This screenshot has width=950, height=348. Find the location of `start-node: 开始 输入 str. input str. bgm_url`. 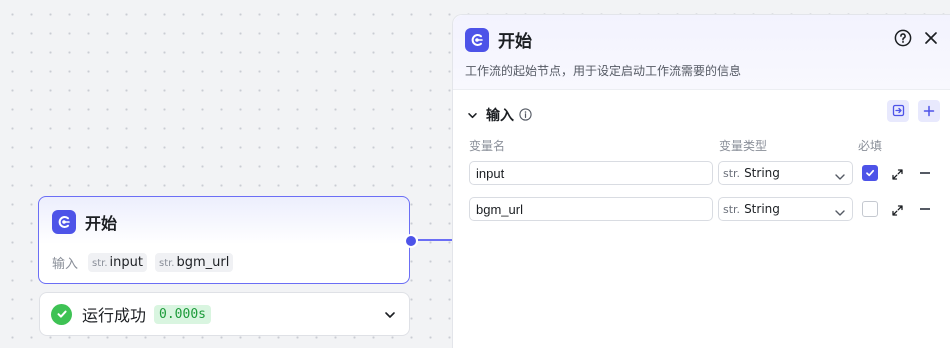

start-node: 开始 输入 str. input str. bgm_url is located at coordinates (224, 240).